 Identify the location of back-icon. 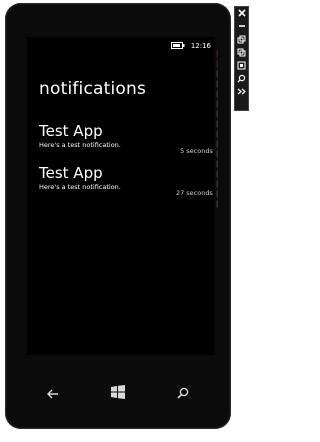
(53, 393).